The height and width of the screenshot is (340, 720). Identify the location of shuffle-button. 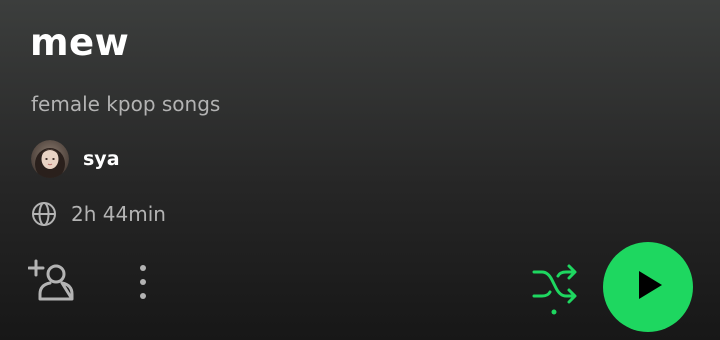
(554, 290).